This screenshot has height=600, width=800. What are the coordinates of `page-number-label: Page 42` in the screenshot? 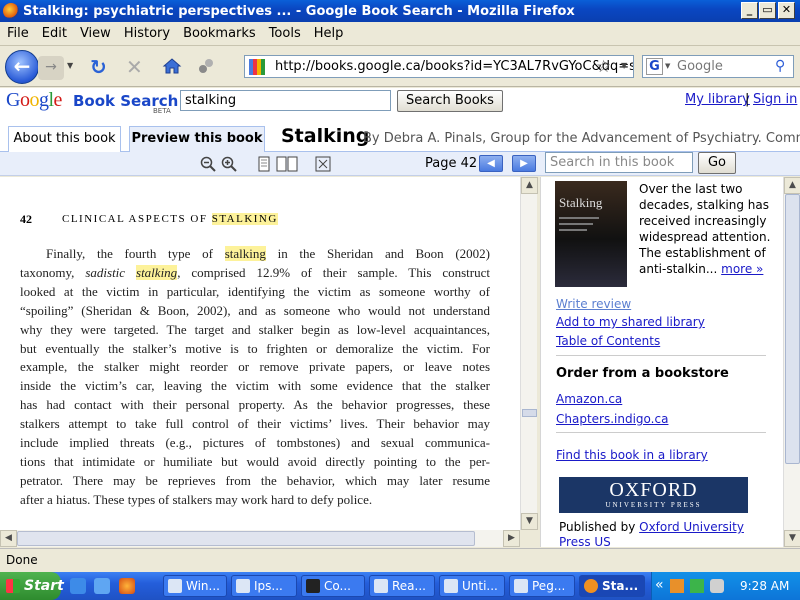 It's located at (451, 163).